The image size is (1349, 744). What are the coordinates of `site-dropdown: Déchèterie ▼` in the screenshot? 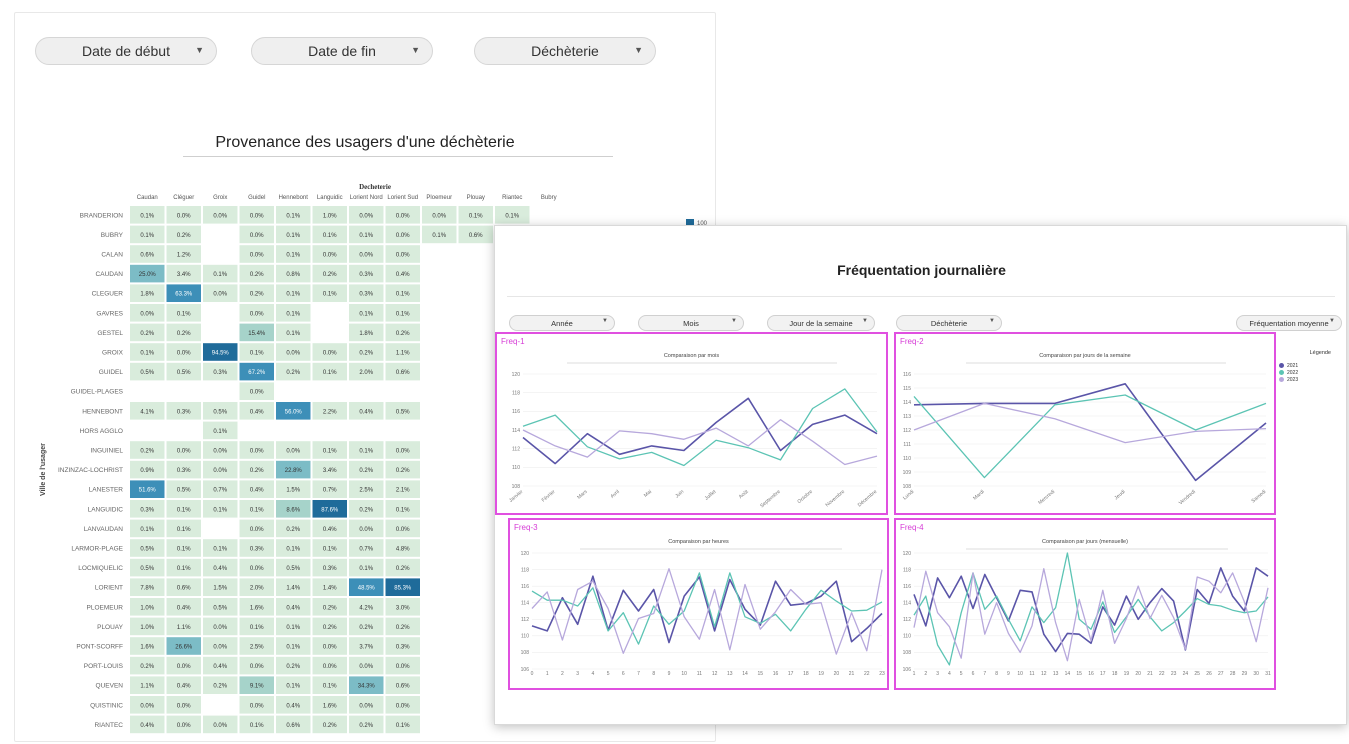 It's located at (565, 51).